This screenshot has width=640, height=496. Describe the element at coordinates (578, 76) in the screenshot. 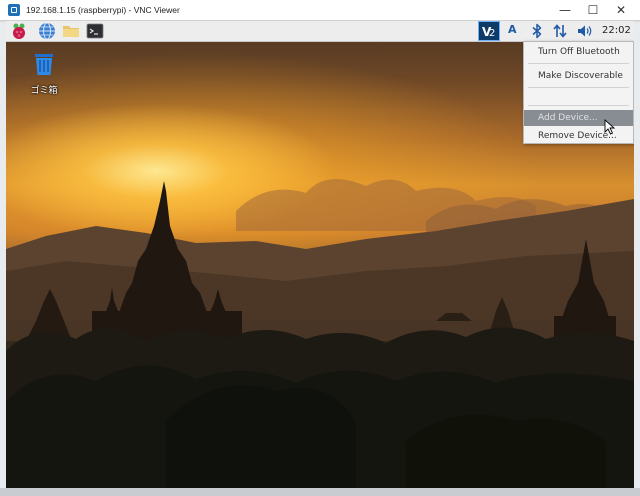

I see `menu-item-make-discoverable: Make Discoverable` at that location.